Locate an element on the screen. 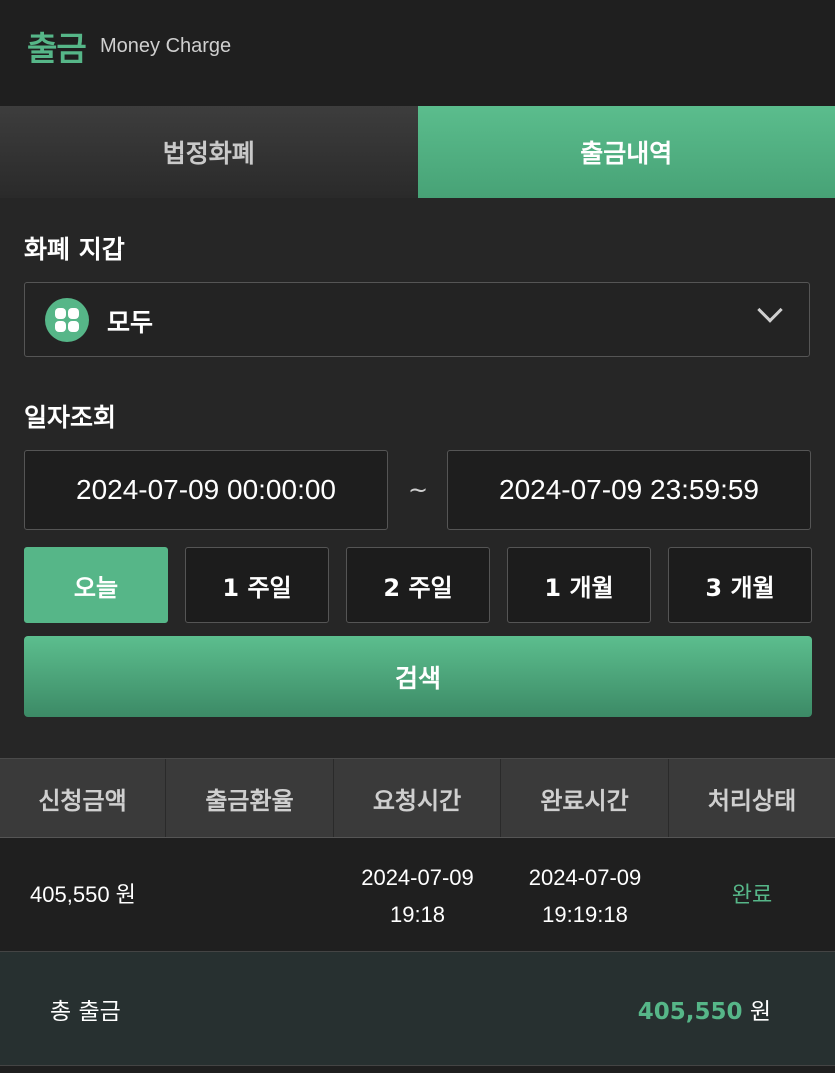 The height and width of the screenshot is (1073, 835). total-row: 총 출금 405,550 원 is located at coordinates (417, 1009).